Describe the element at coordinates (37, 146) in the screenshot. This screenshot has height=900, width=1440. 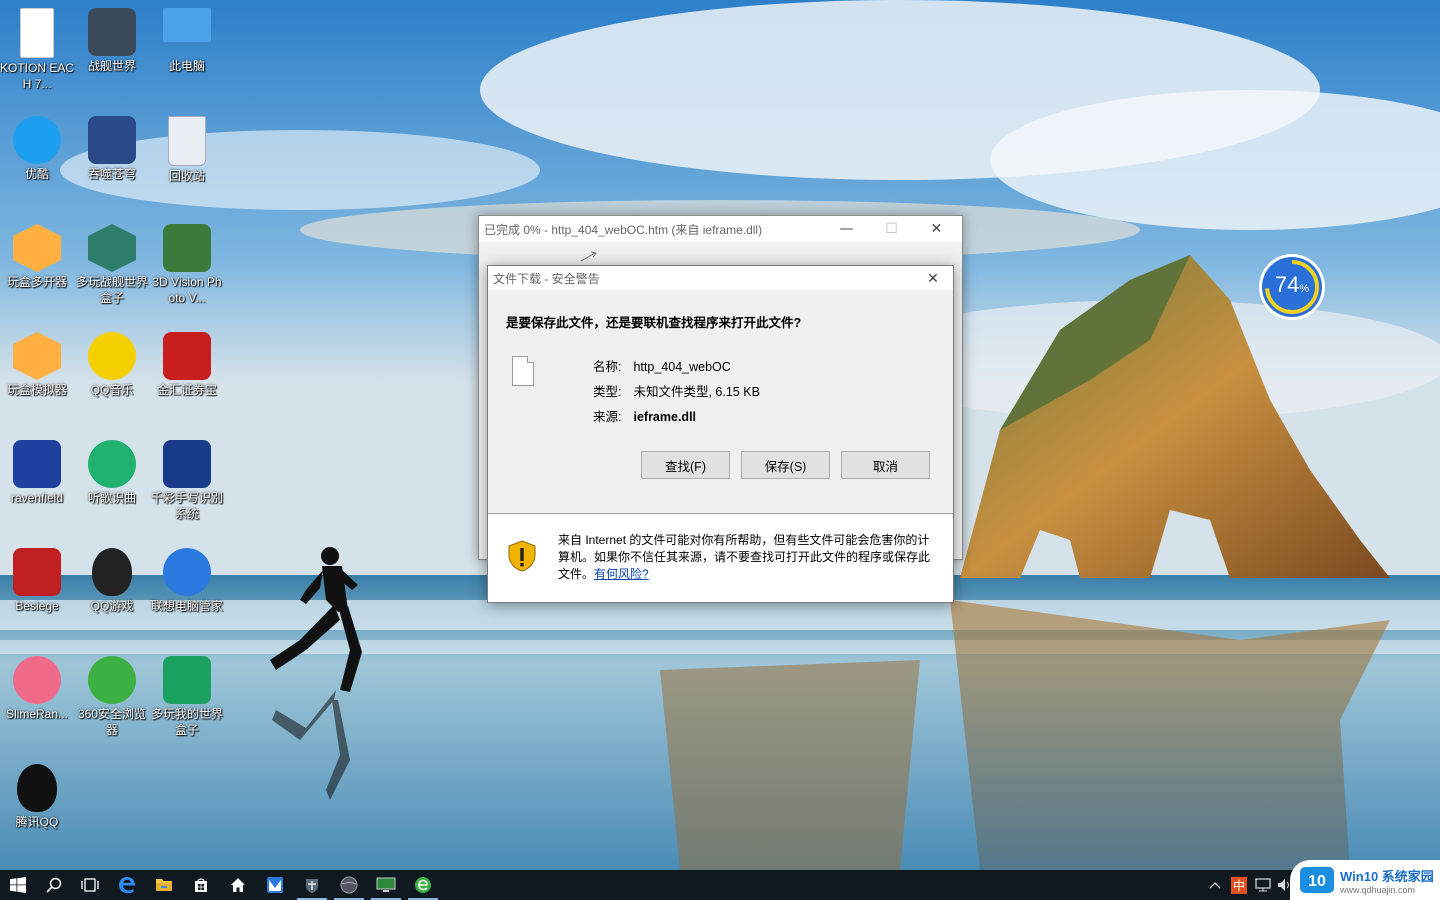
I see `desktop-icon-youku: 优酷` at that location.